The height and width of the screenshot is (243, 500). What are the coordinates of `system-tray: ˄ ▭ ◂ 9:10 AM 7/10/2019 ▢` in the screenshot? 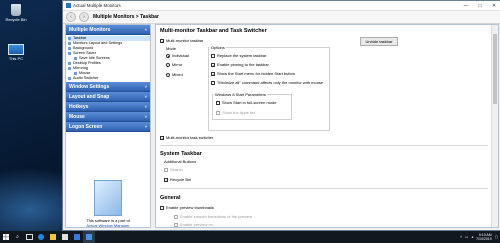 It's located at (480, 237).